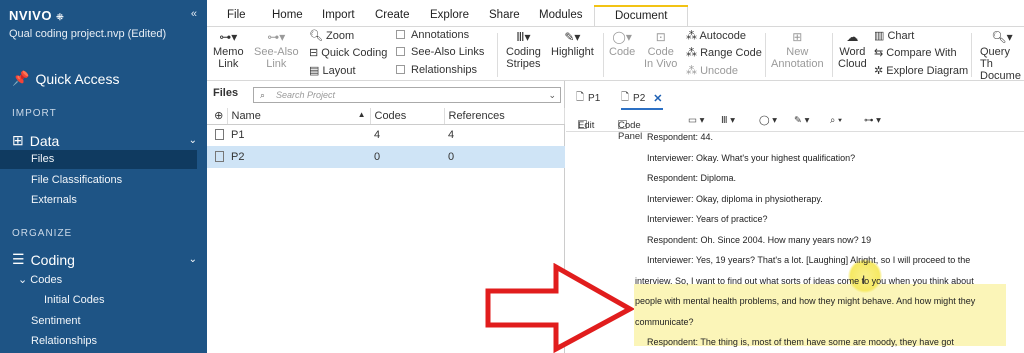 The image size is (1024, 353). I want to click on table-row: P1 4 4, so click(386, 135).